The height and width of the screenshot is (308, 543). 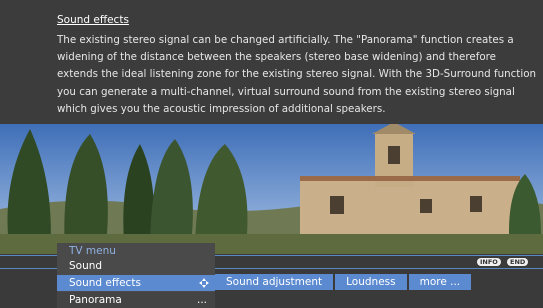 What do you see at coordinates (489, 262) in the screenshot?
I see `info-key: INFO` at bounding box center [489, 262].